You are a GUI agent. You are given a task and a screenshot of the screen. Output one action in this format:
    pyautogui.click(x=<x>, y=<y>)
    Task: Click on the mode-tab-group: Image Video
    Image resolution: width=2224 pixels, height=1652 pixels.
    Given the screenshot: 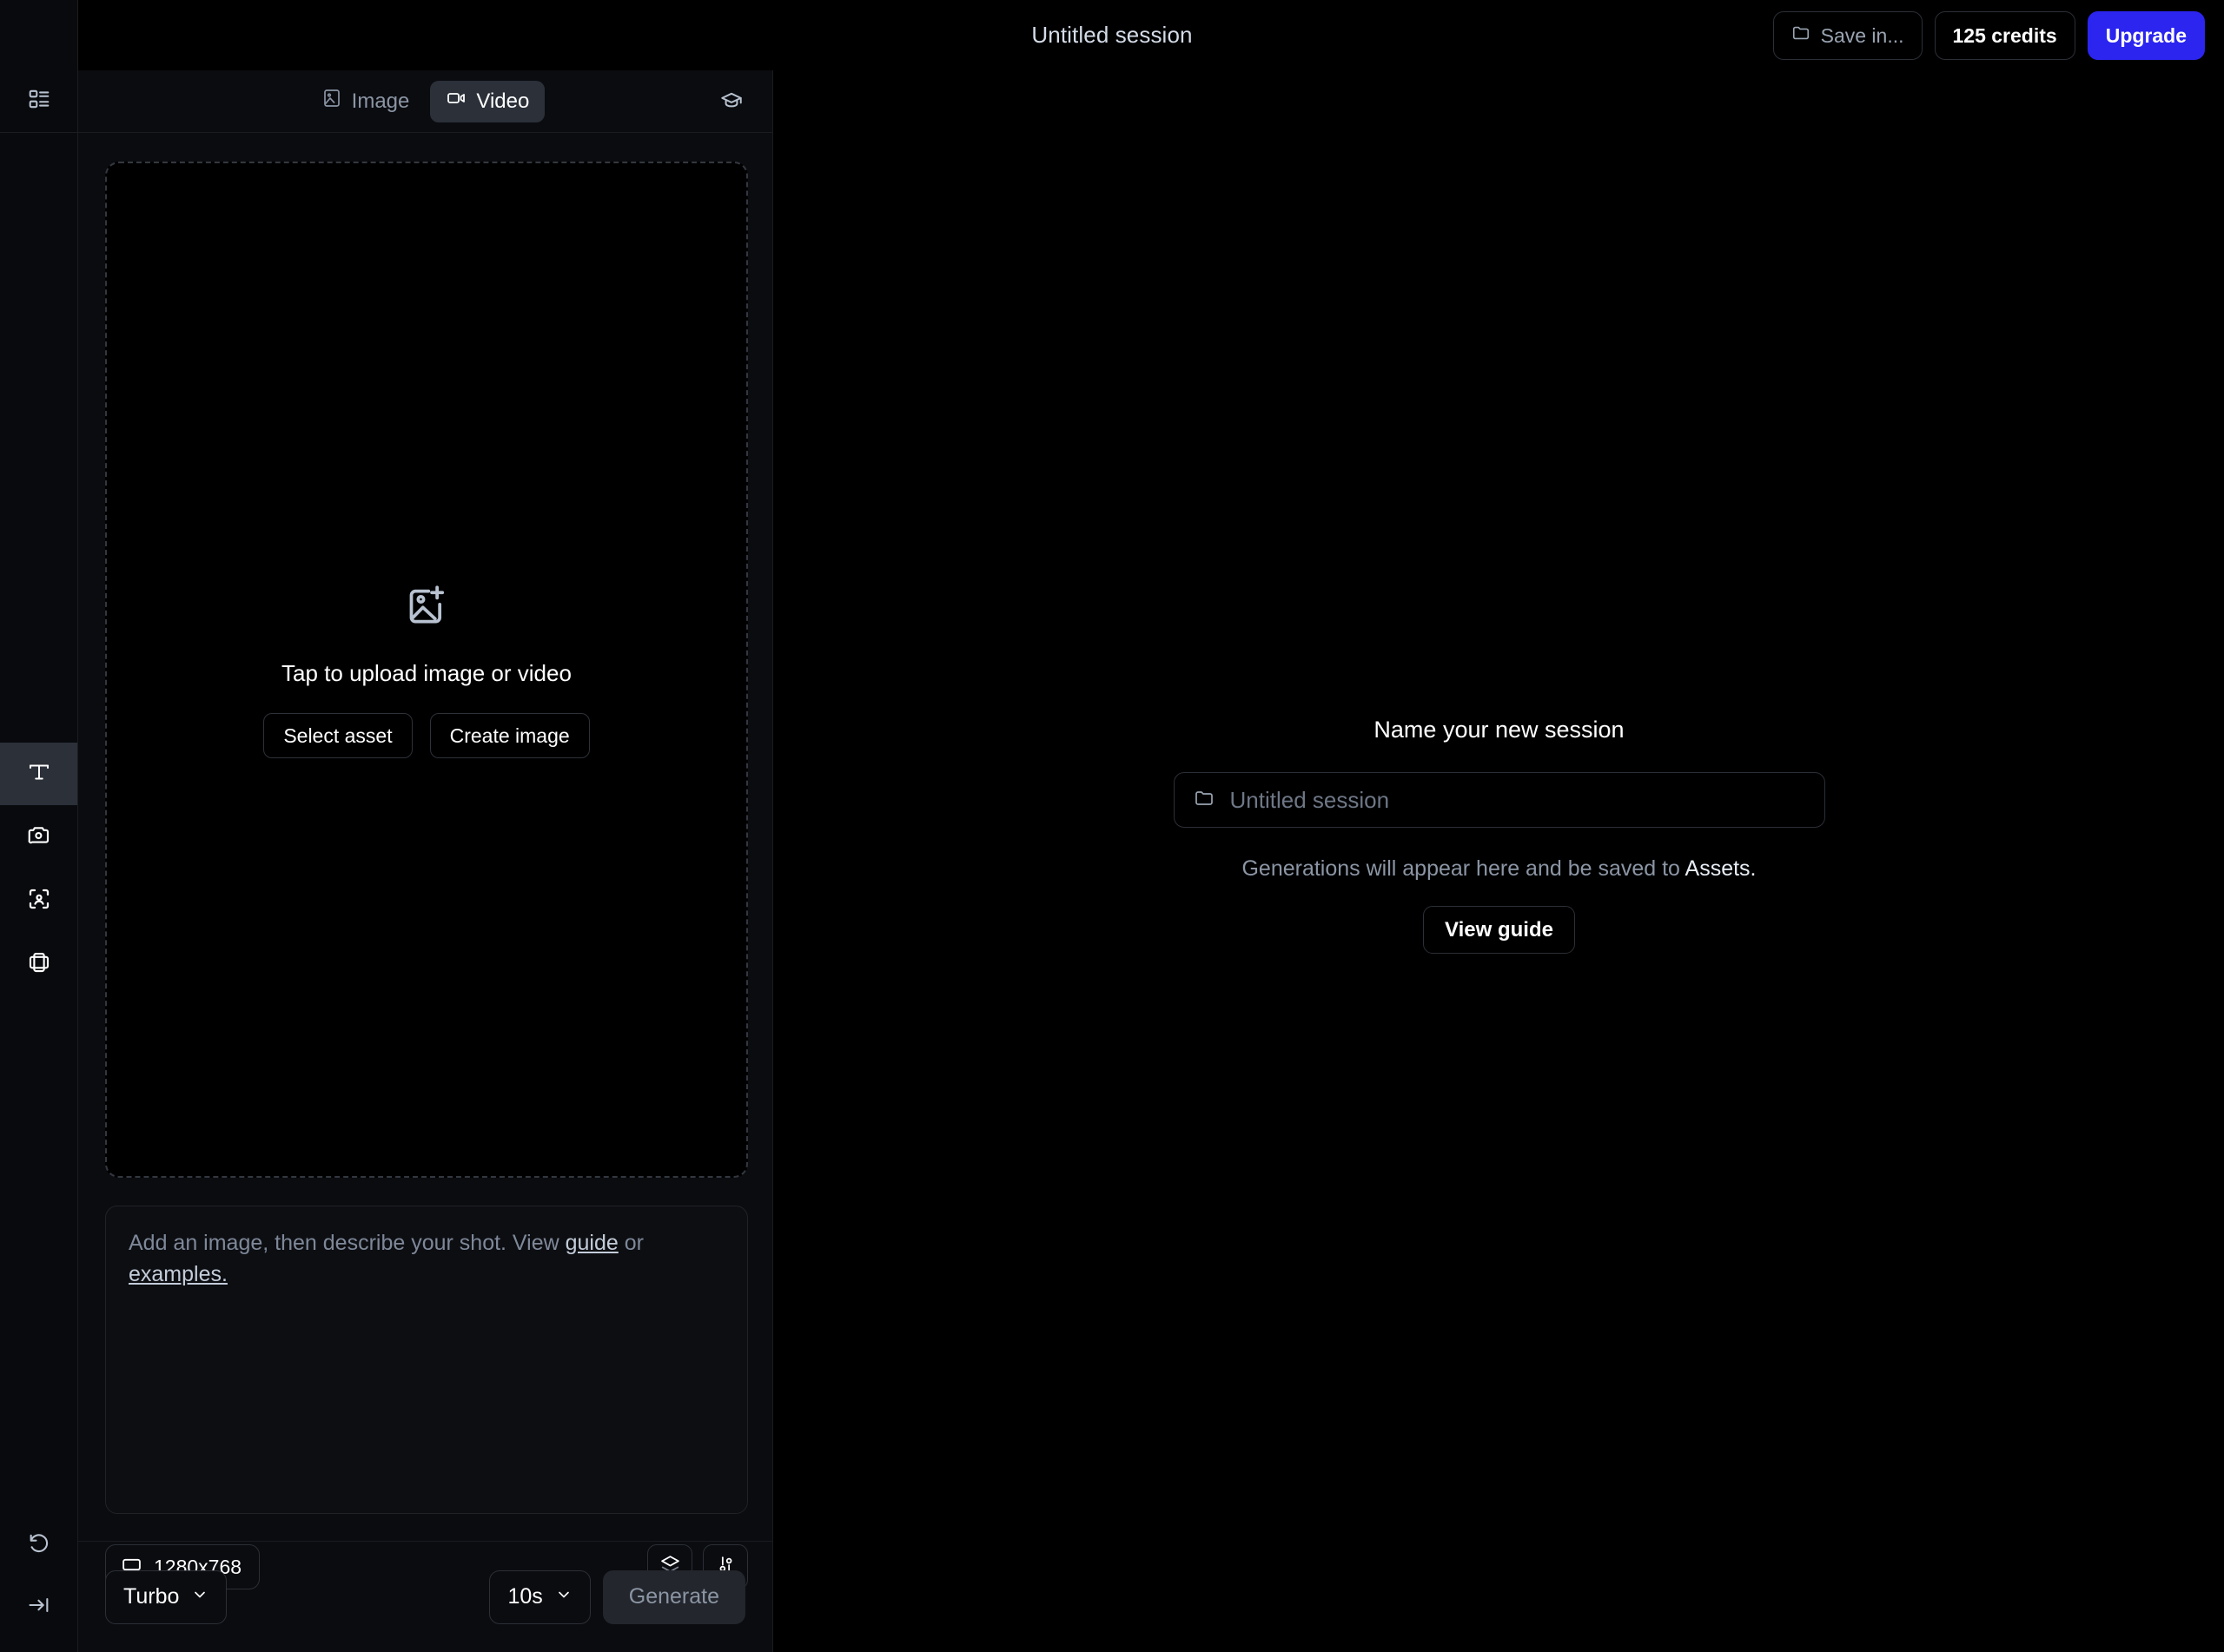 What is the action you would take?
    pyautogui.click(x=426, y=101)
    